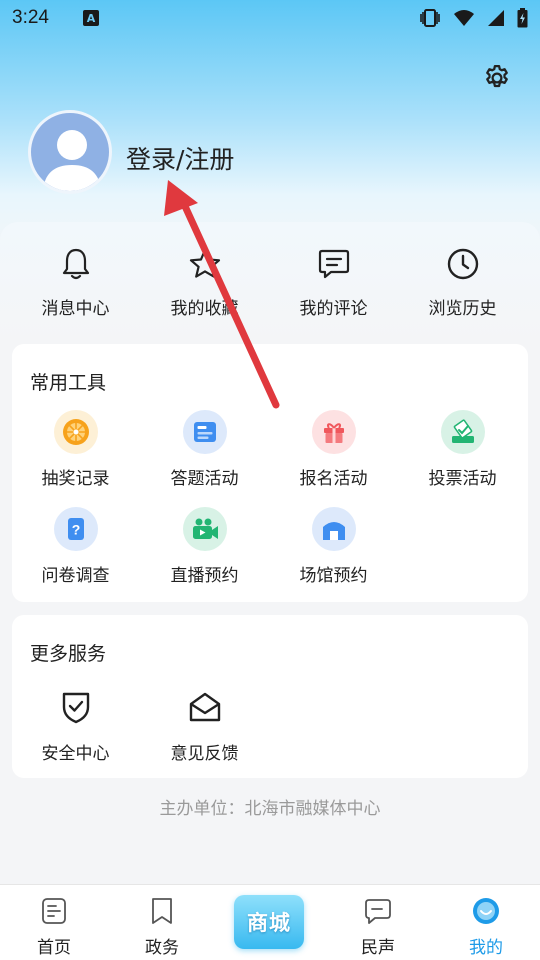  I want to click on avatar, so click(70, 152).